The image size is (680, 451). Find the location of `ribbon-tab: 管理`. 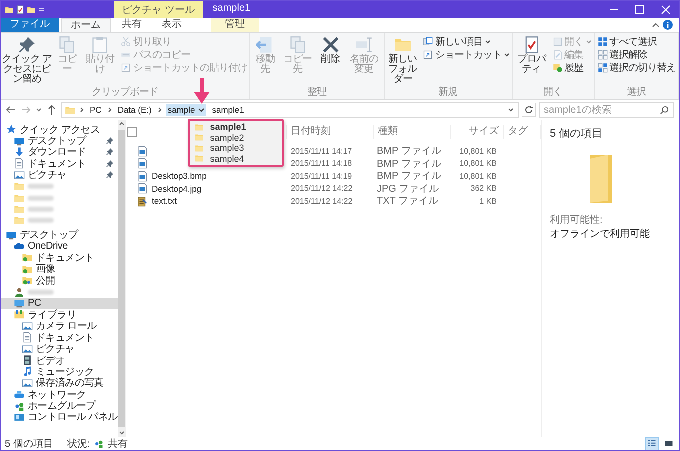

ribbon-tab: 管理 is located at coordinates (235, 25).